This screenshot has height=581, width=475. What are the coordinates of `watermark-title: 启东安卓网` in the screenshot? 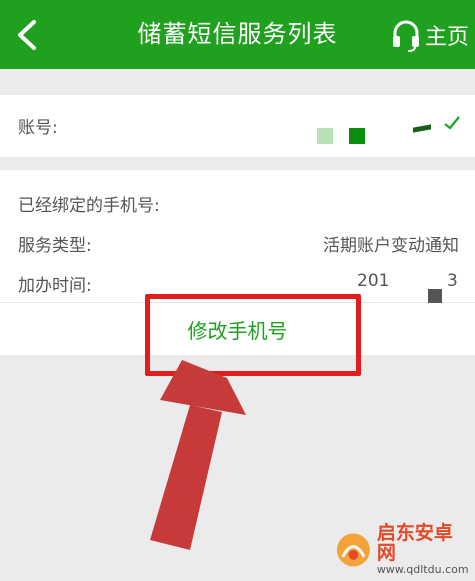 It's located at (414, 543).